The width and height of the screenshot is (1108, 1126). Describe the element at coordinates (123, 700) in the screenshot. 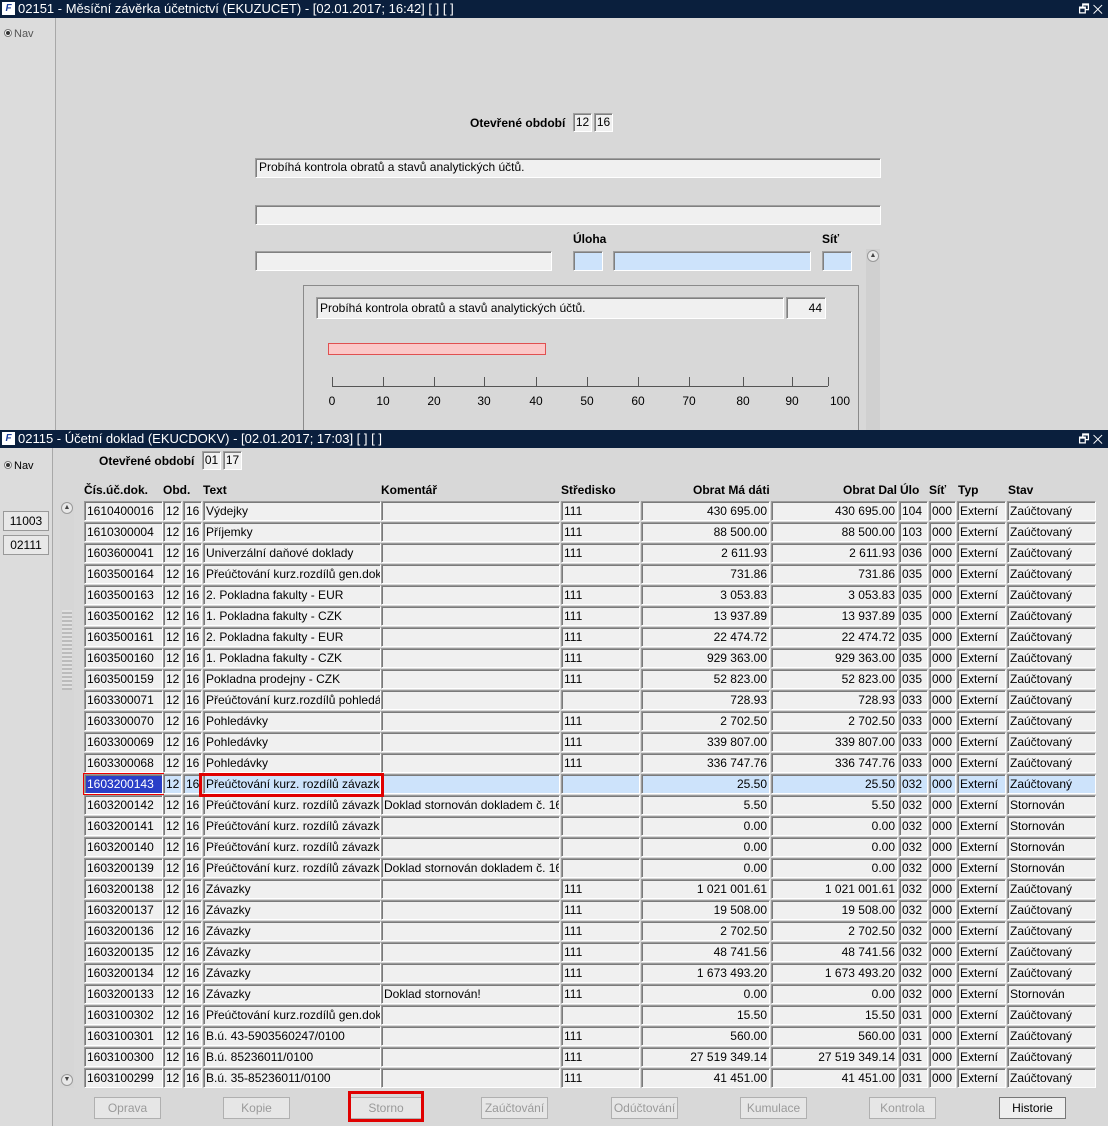

I see `table-cell: 1603300071` at that location.